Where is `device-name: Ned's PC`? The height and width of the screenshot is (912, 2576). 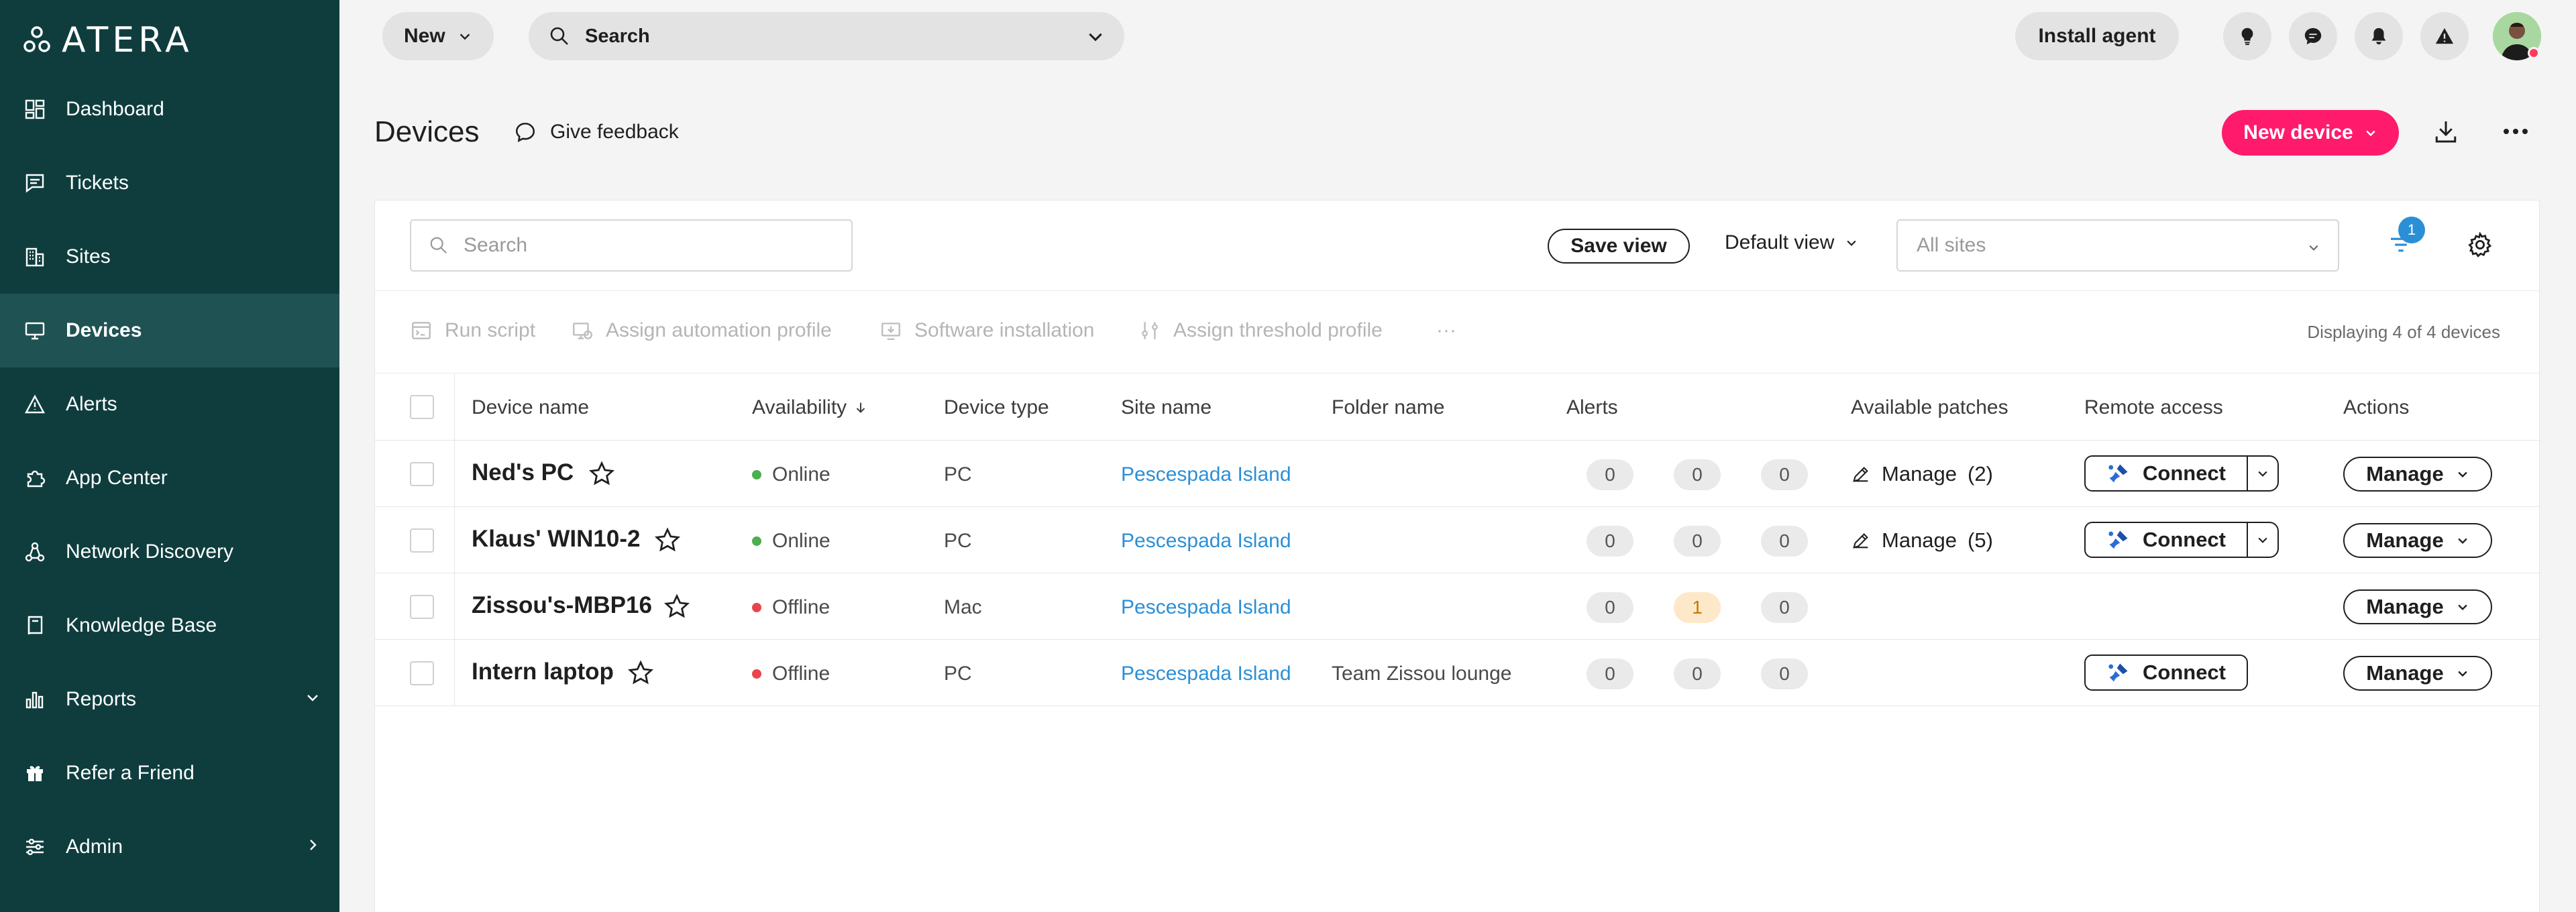
device-name: Ned's PC is located at coordinates (523, 472).